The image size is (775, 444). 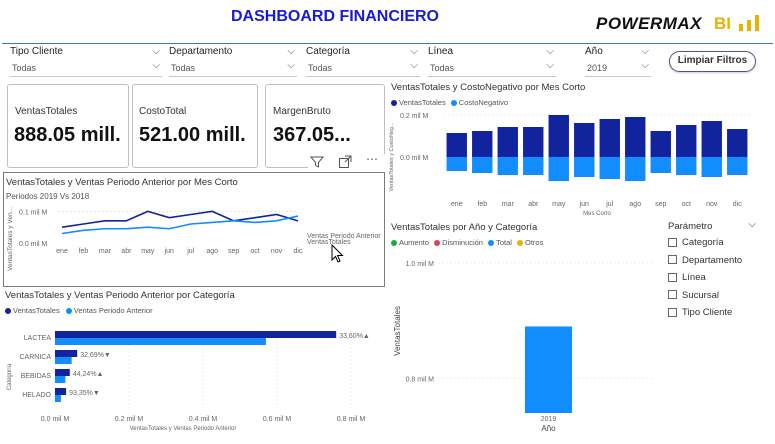 What do you see at coordinates (233, 251) in the screenshot?
I see `x-tick-label: sep` at bounding box center [233, 251].